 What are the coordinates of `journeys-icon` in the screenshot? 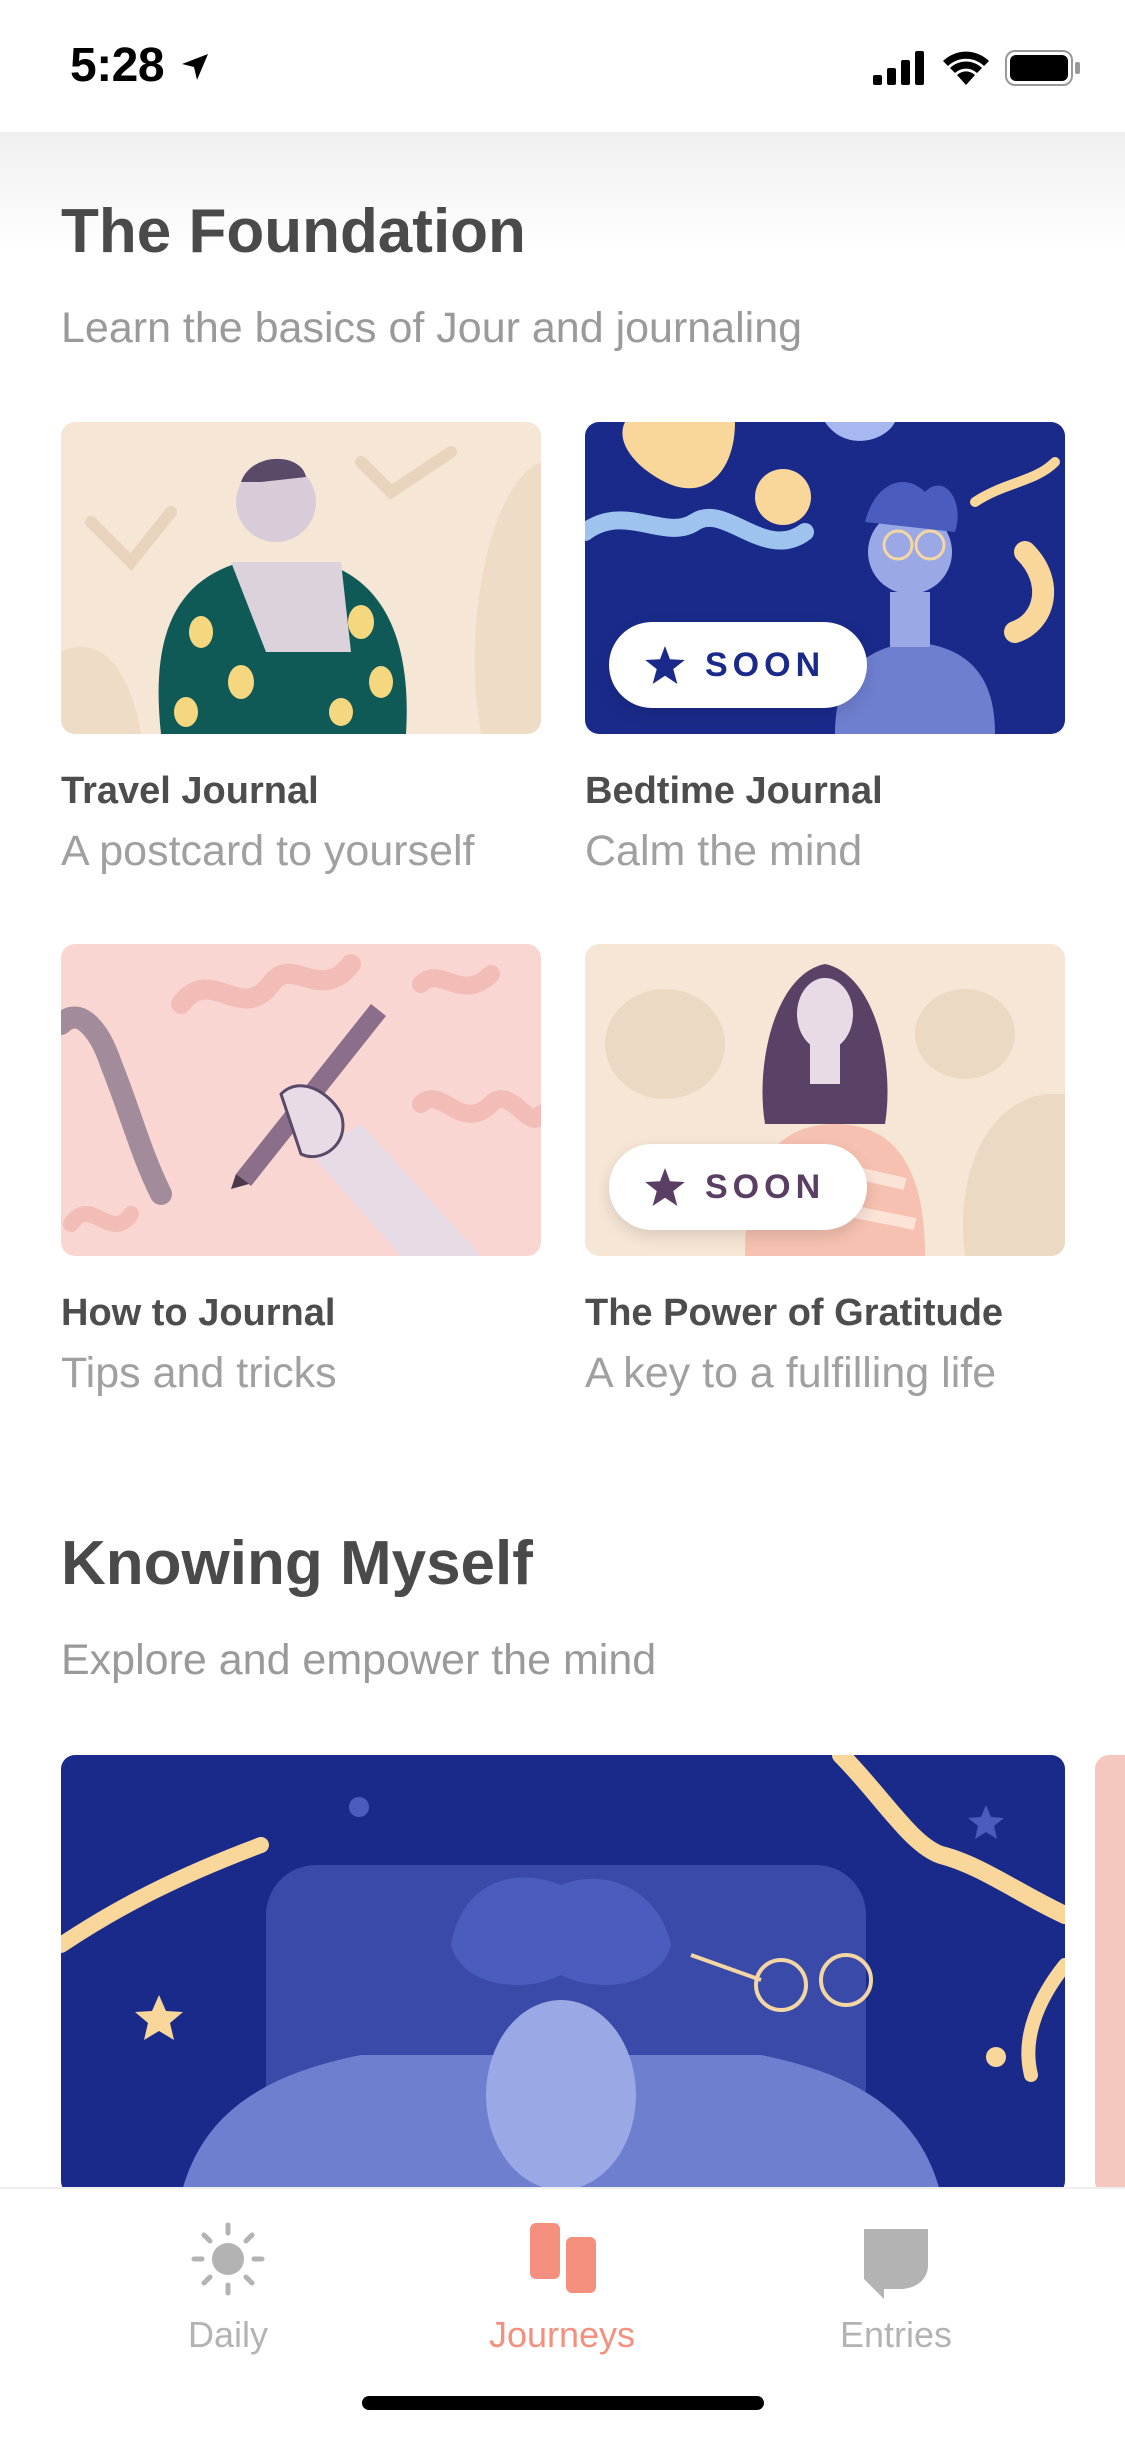 It's located at (563, 2258).